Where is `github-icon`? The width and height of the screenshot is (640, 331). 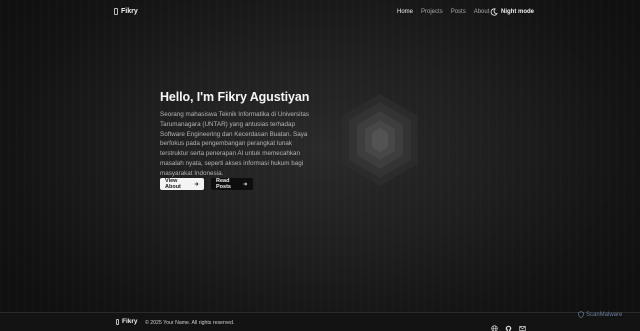
github-icon is located at coordinates (508, 325).